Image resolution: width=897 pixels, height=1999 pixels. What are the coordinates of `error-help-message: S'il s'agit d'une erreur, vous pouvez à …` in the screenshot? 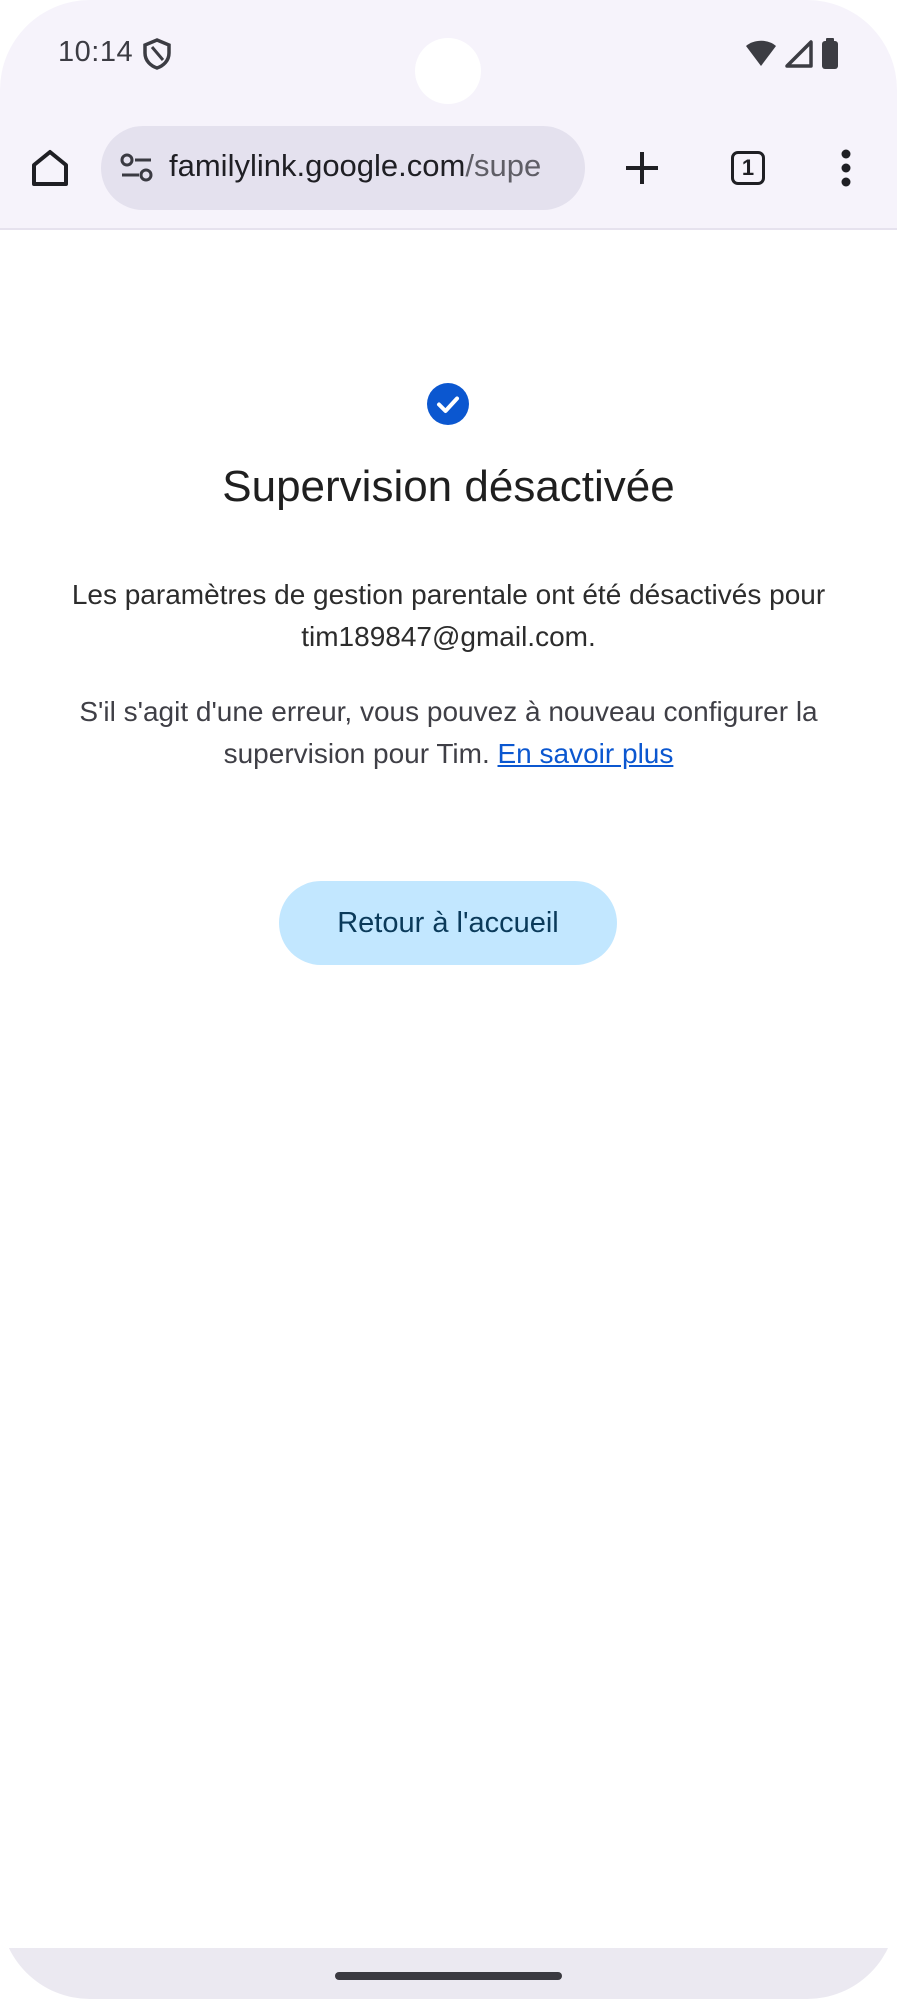 It's located at (448, 733).